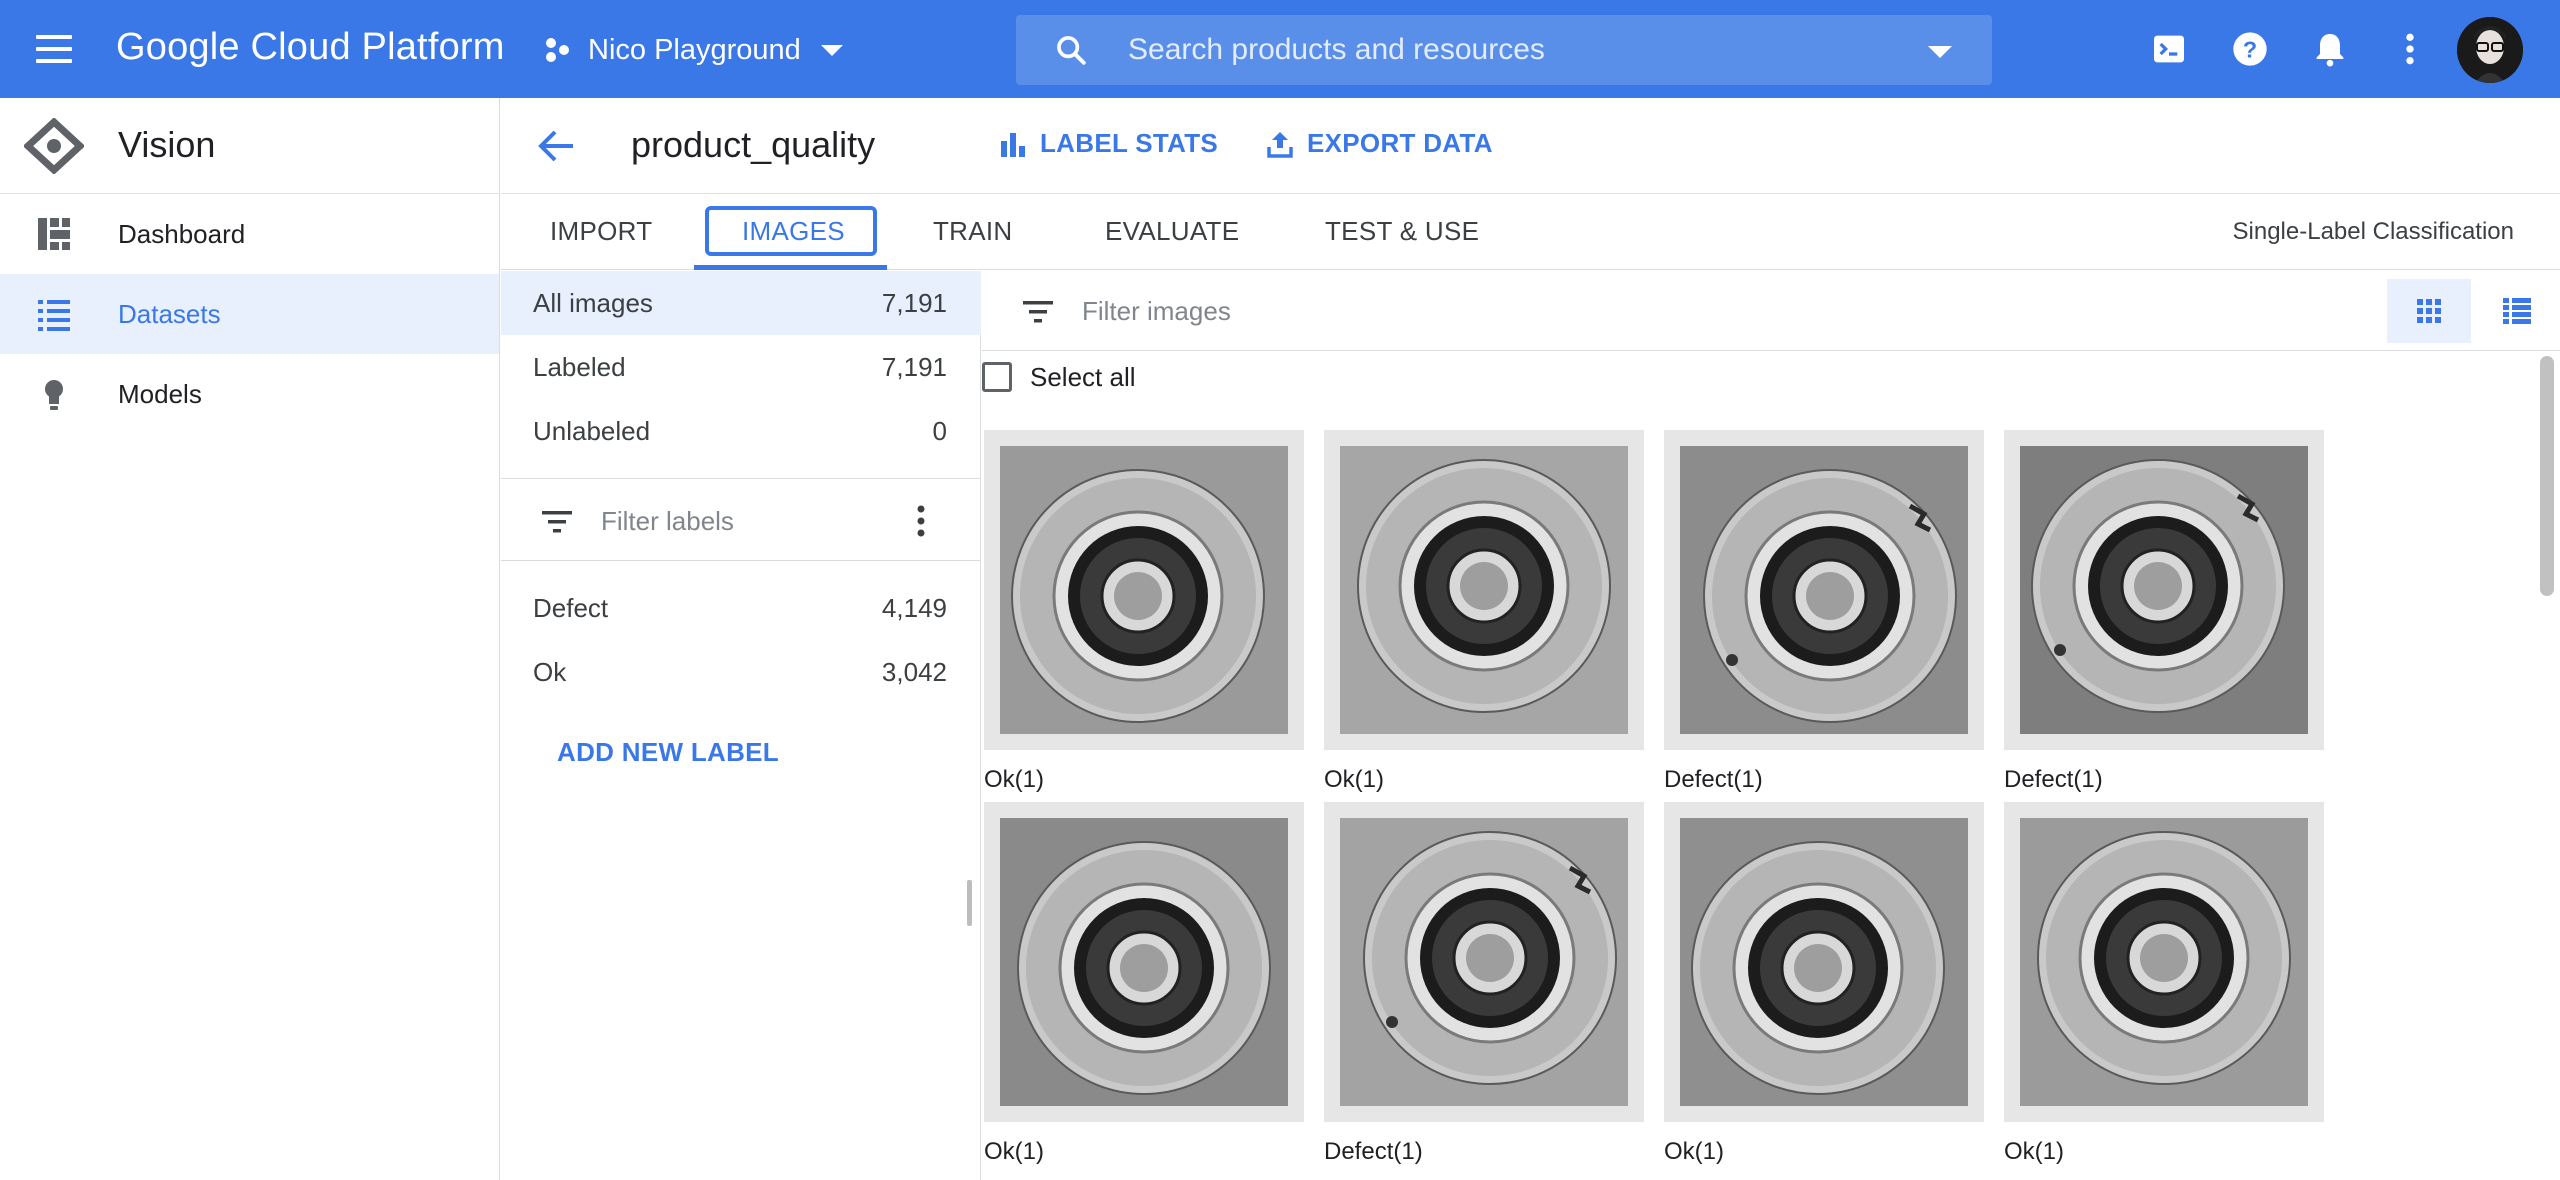 The height and width of the screenshot is (1180, 2560). What do you see at coordinates (249, 314) in the screenshot?
I see `sidebar-item-datasets: Datasets` at bounding box center [249, 314].